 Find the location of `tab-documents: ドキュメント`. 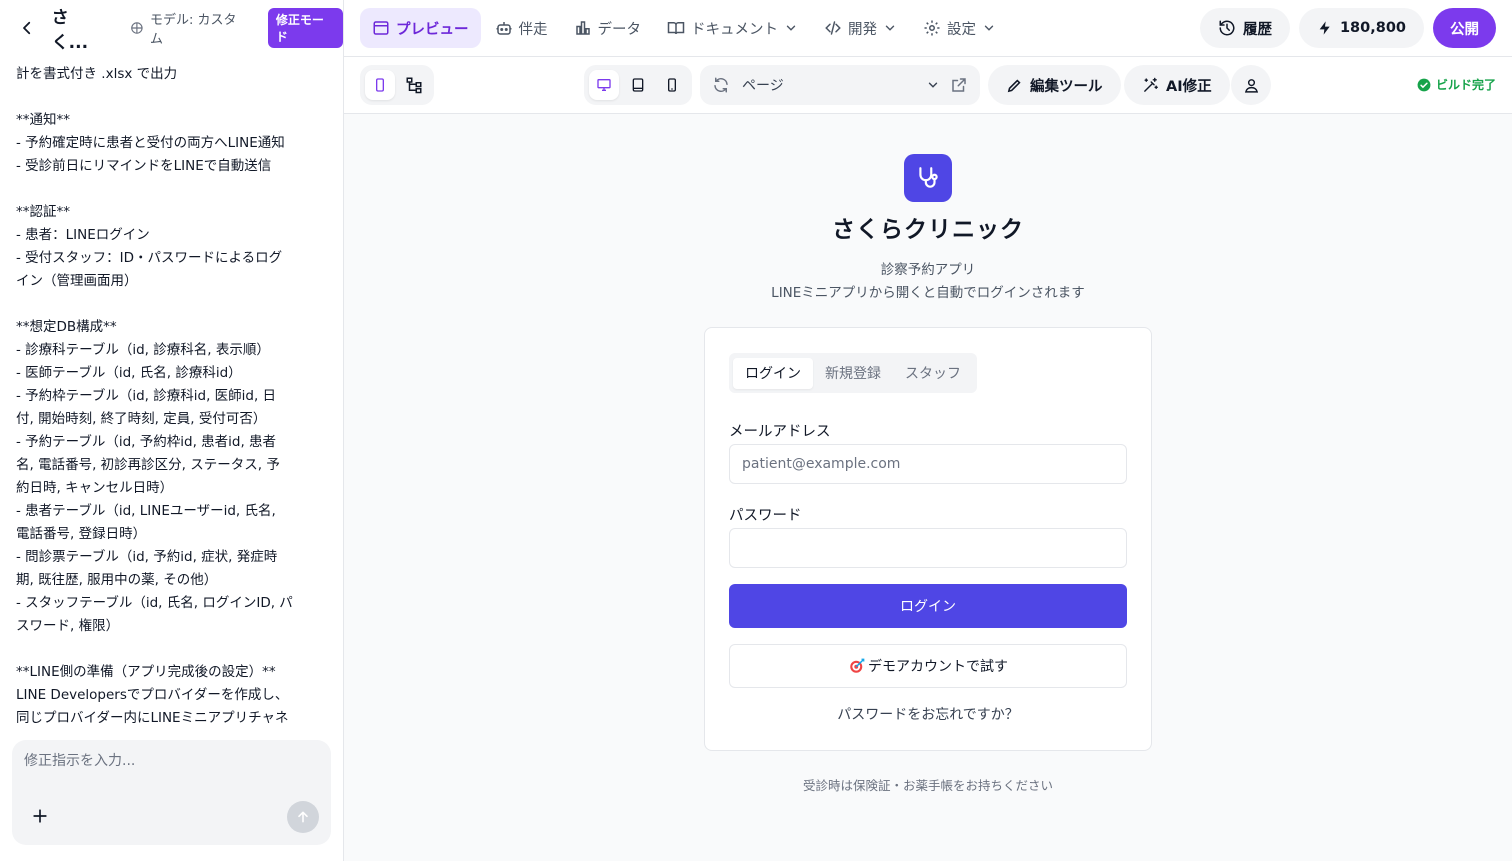

tab-documents: ドキュメント is located at coordinates (732, 28).